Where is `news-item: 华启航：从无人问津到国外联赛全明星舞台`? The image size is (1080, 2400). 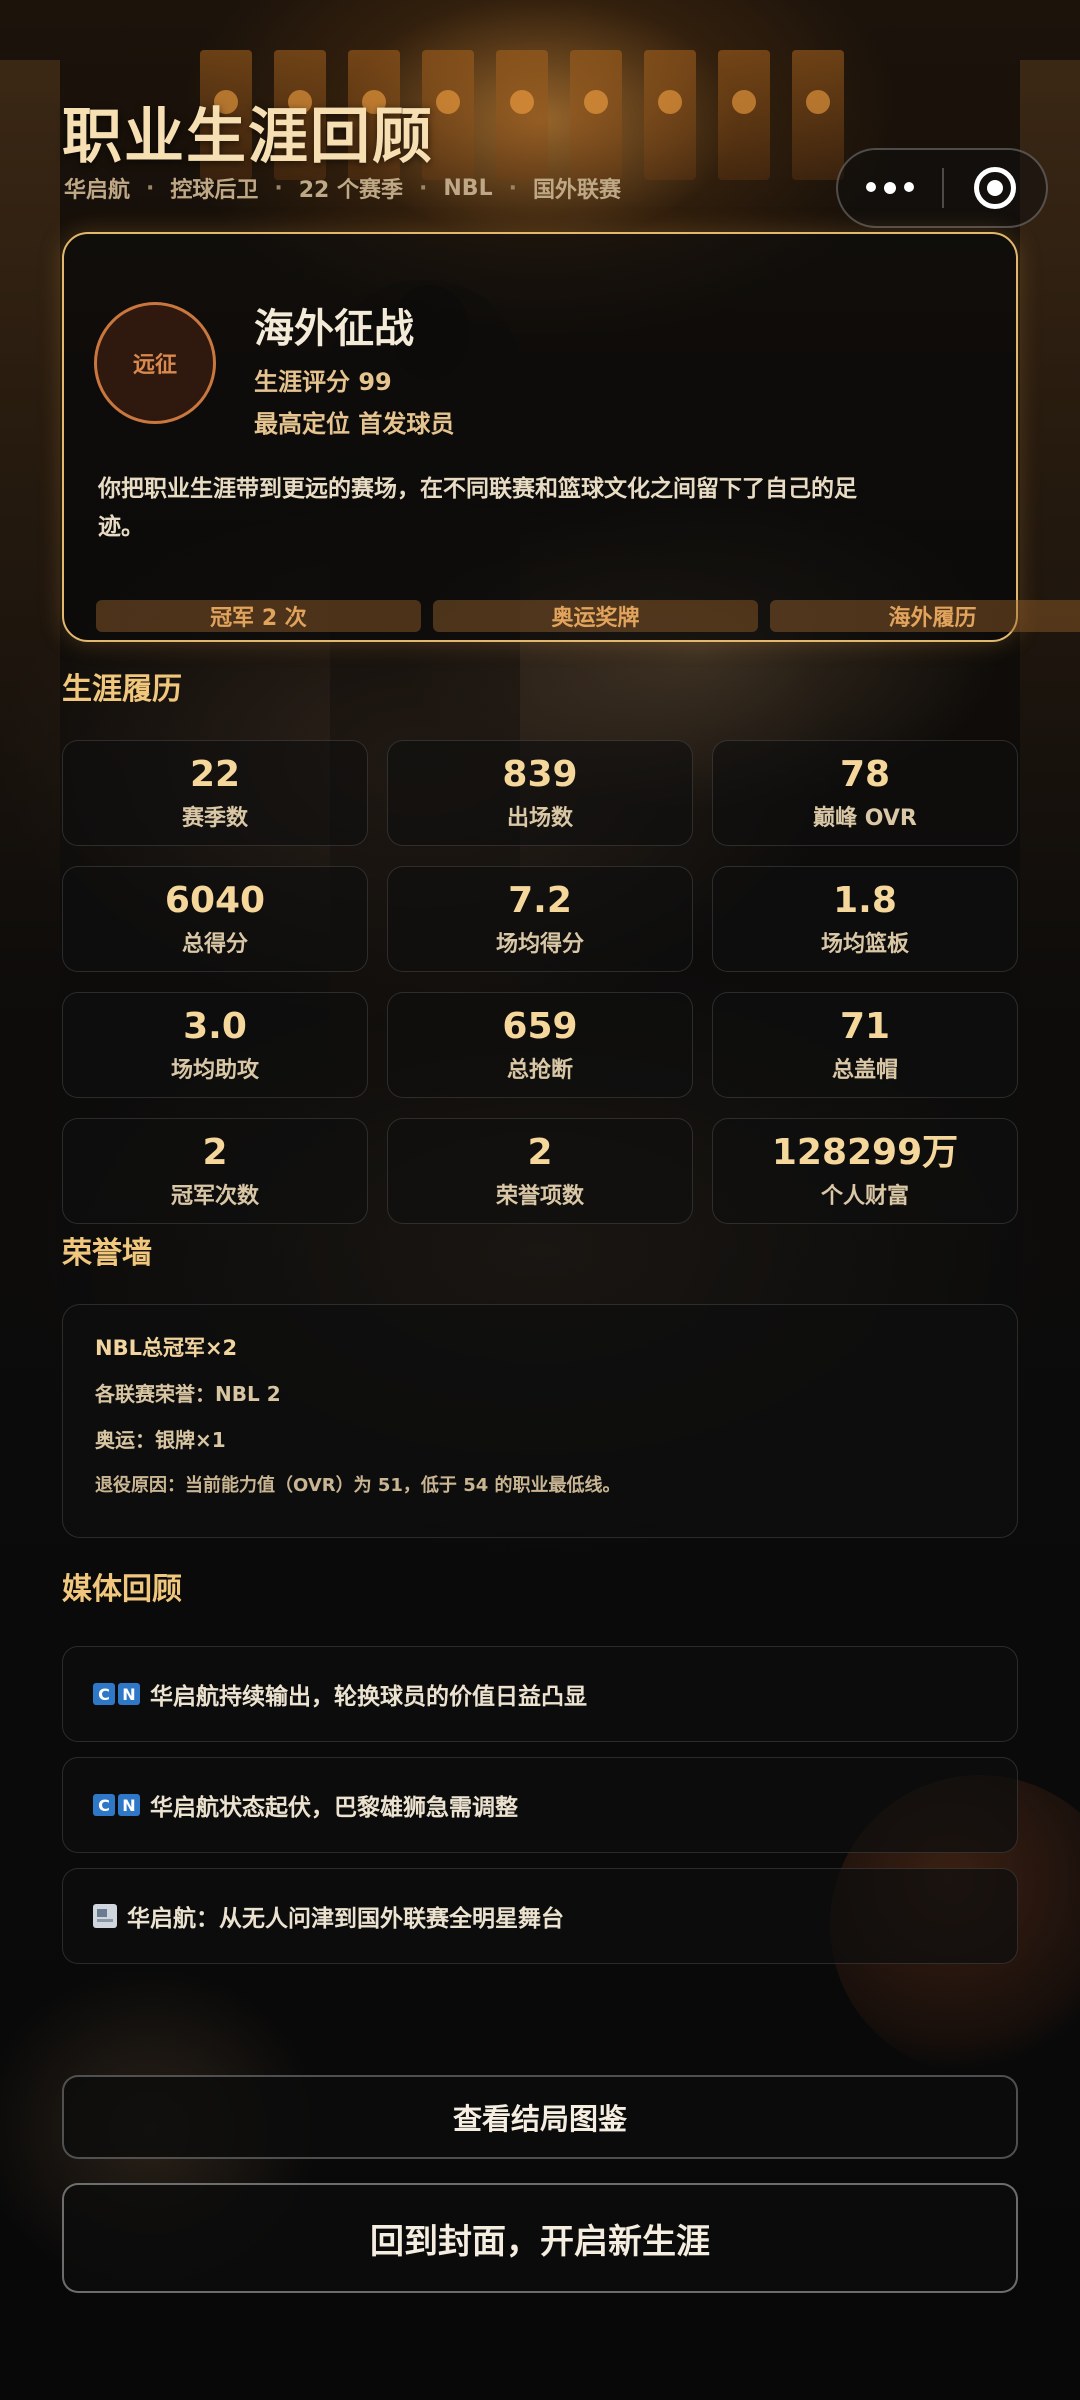 news-item: 华启航：从无人问津到国外联赛全明星舞台 is located at coordinates (540, 1916).